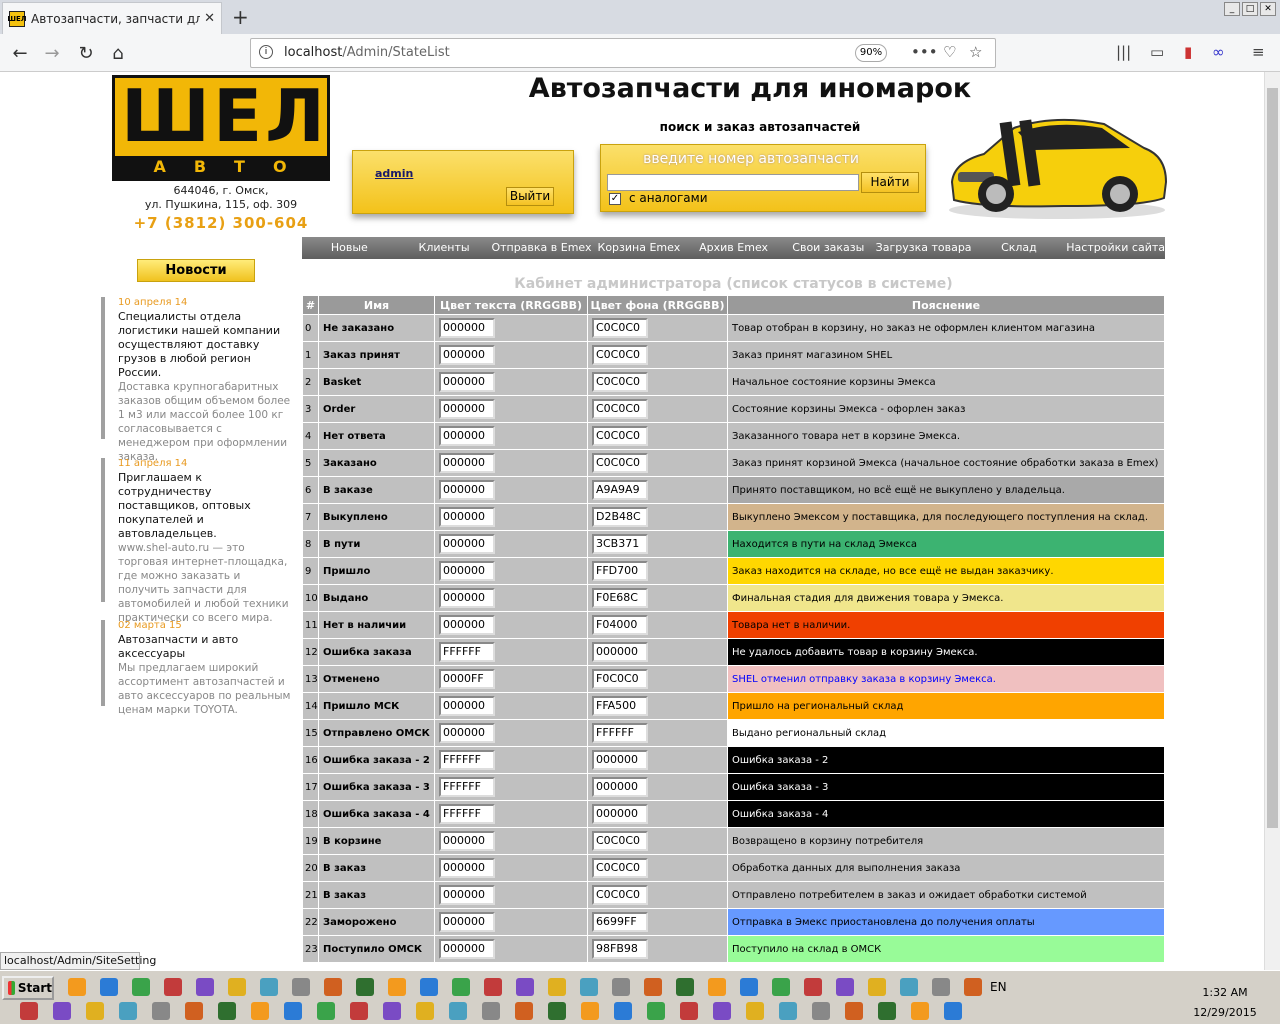 The height and width of the screenshot is (1024, 1280). I want to click on info-icon: i, so click(266, 52).